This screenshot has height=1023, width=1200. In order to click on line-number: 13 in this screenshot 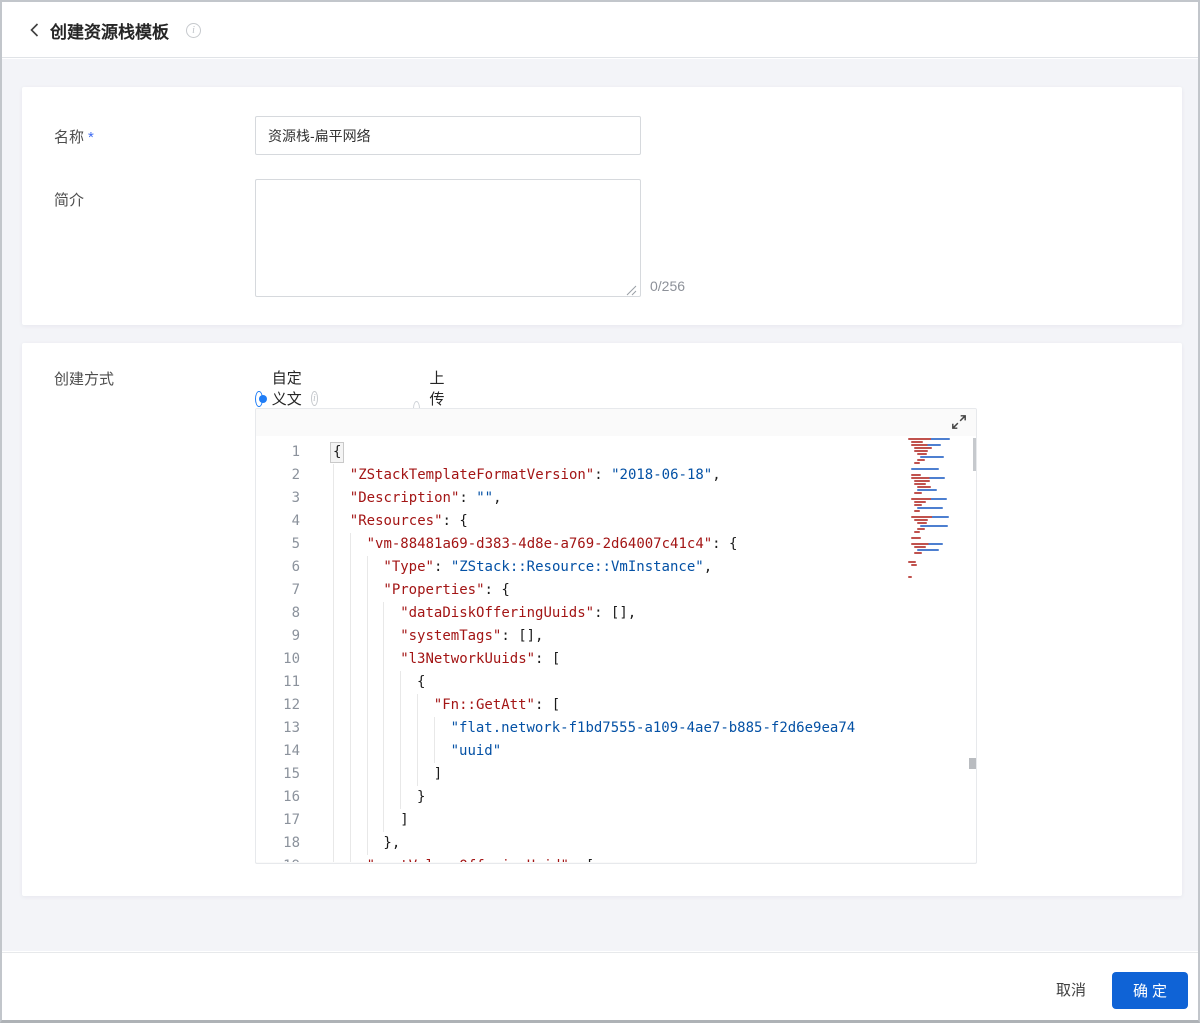, I will do `click(291, 728)`.